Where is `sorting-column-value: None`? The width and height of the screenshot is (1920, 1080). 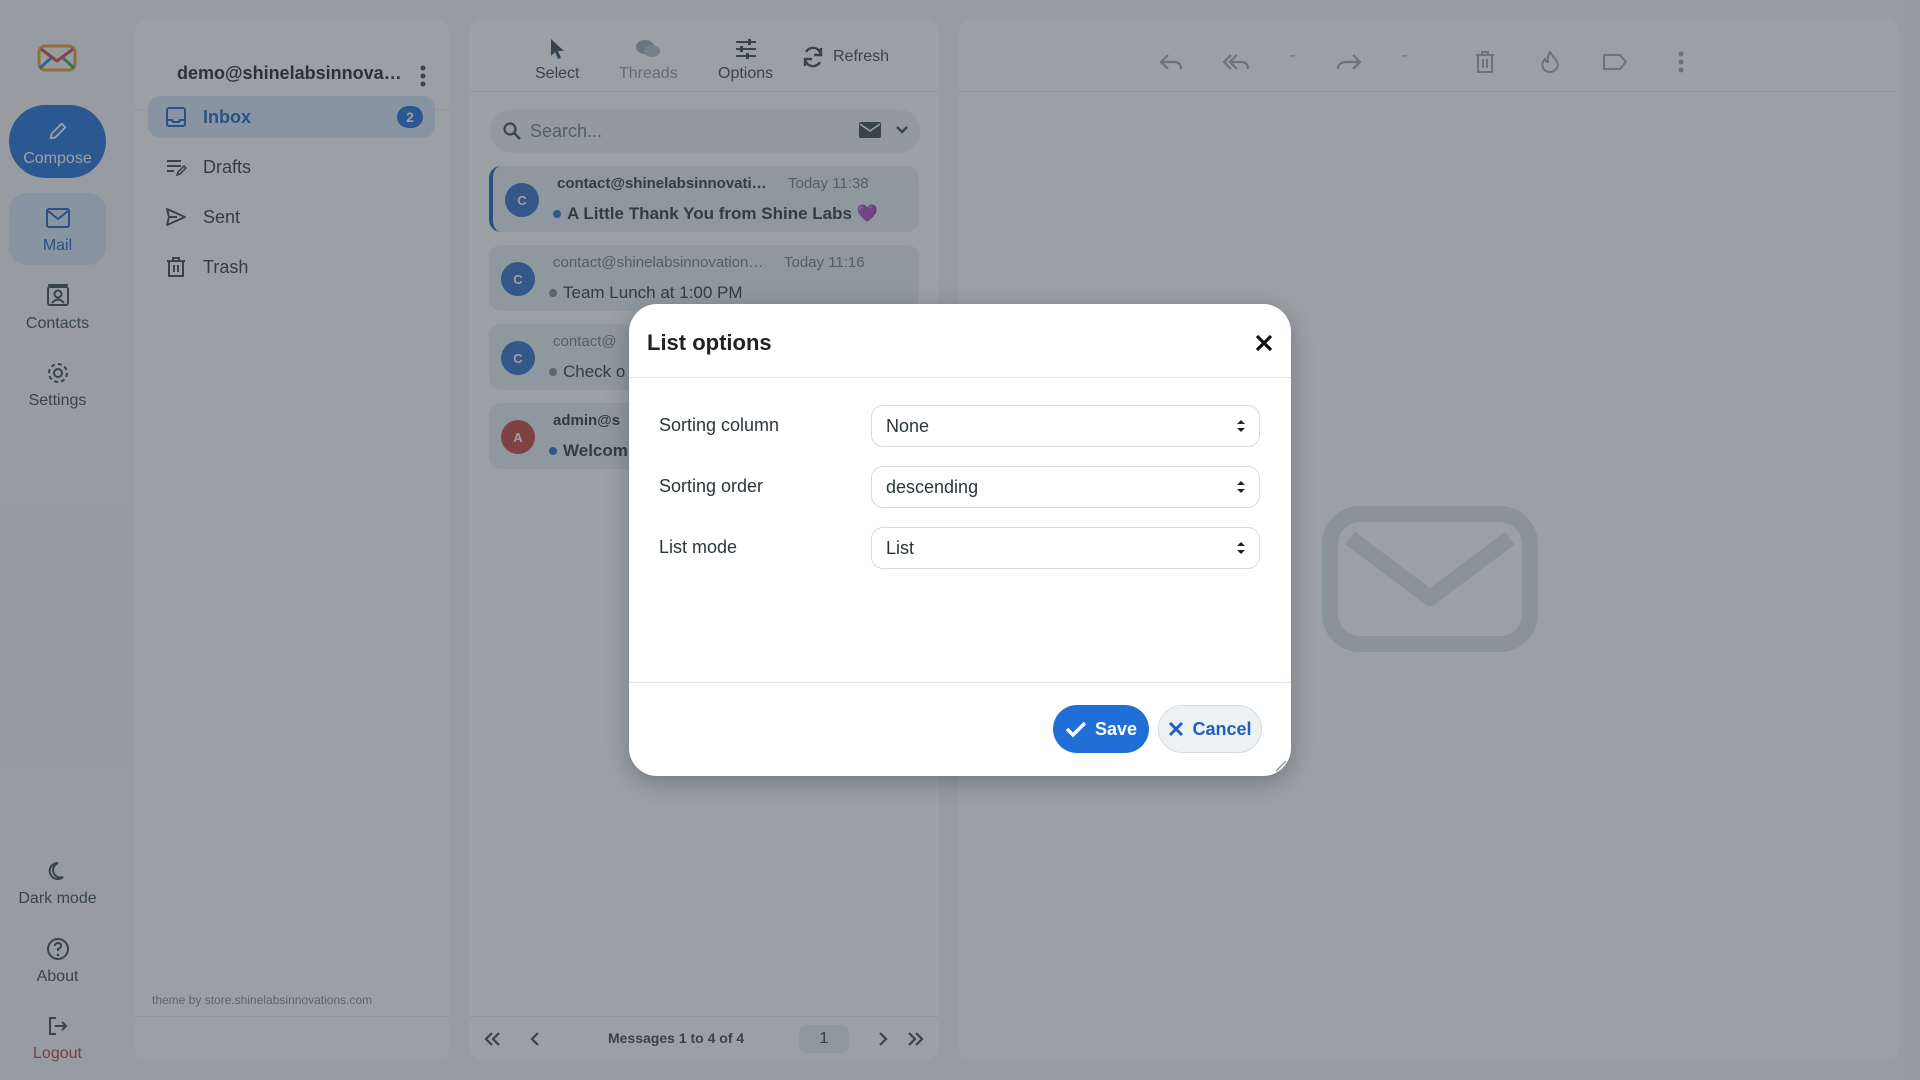 sorting-column-value: None is located at coordinates (908, 425).